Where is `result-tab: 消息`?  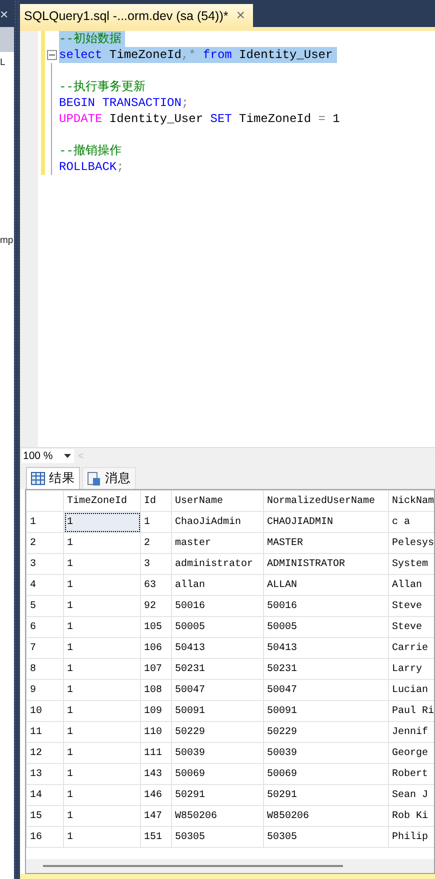
result-tab: 消息 is located at coordinates (109, 478).